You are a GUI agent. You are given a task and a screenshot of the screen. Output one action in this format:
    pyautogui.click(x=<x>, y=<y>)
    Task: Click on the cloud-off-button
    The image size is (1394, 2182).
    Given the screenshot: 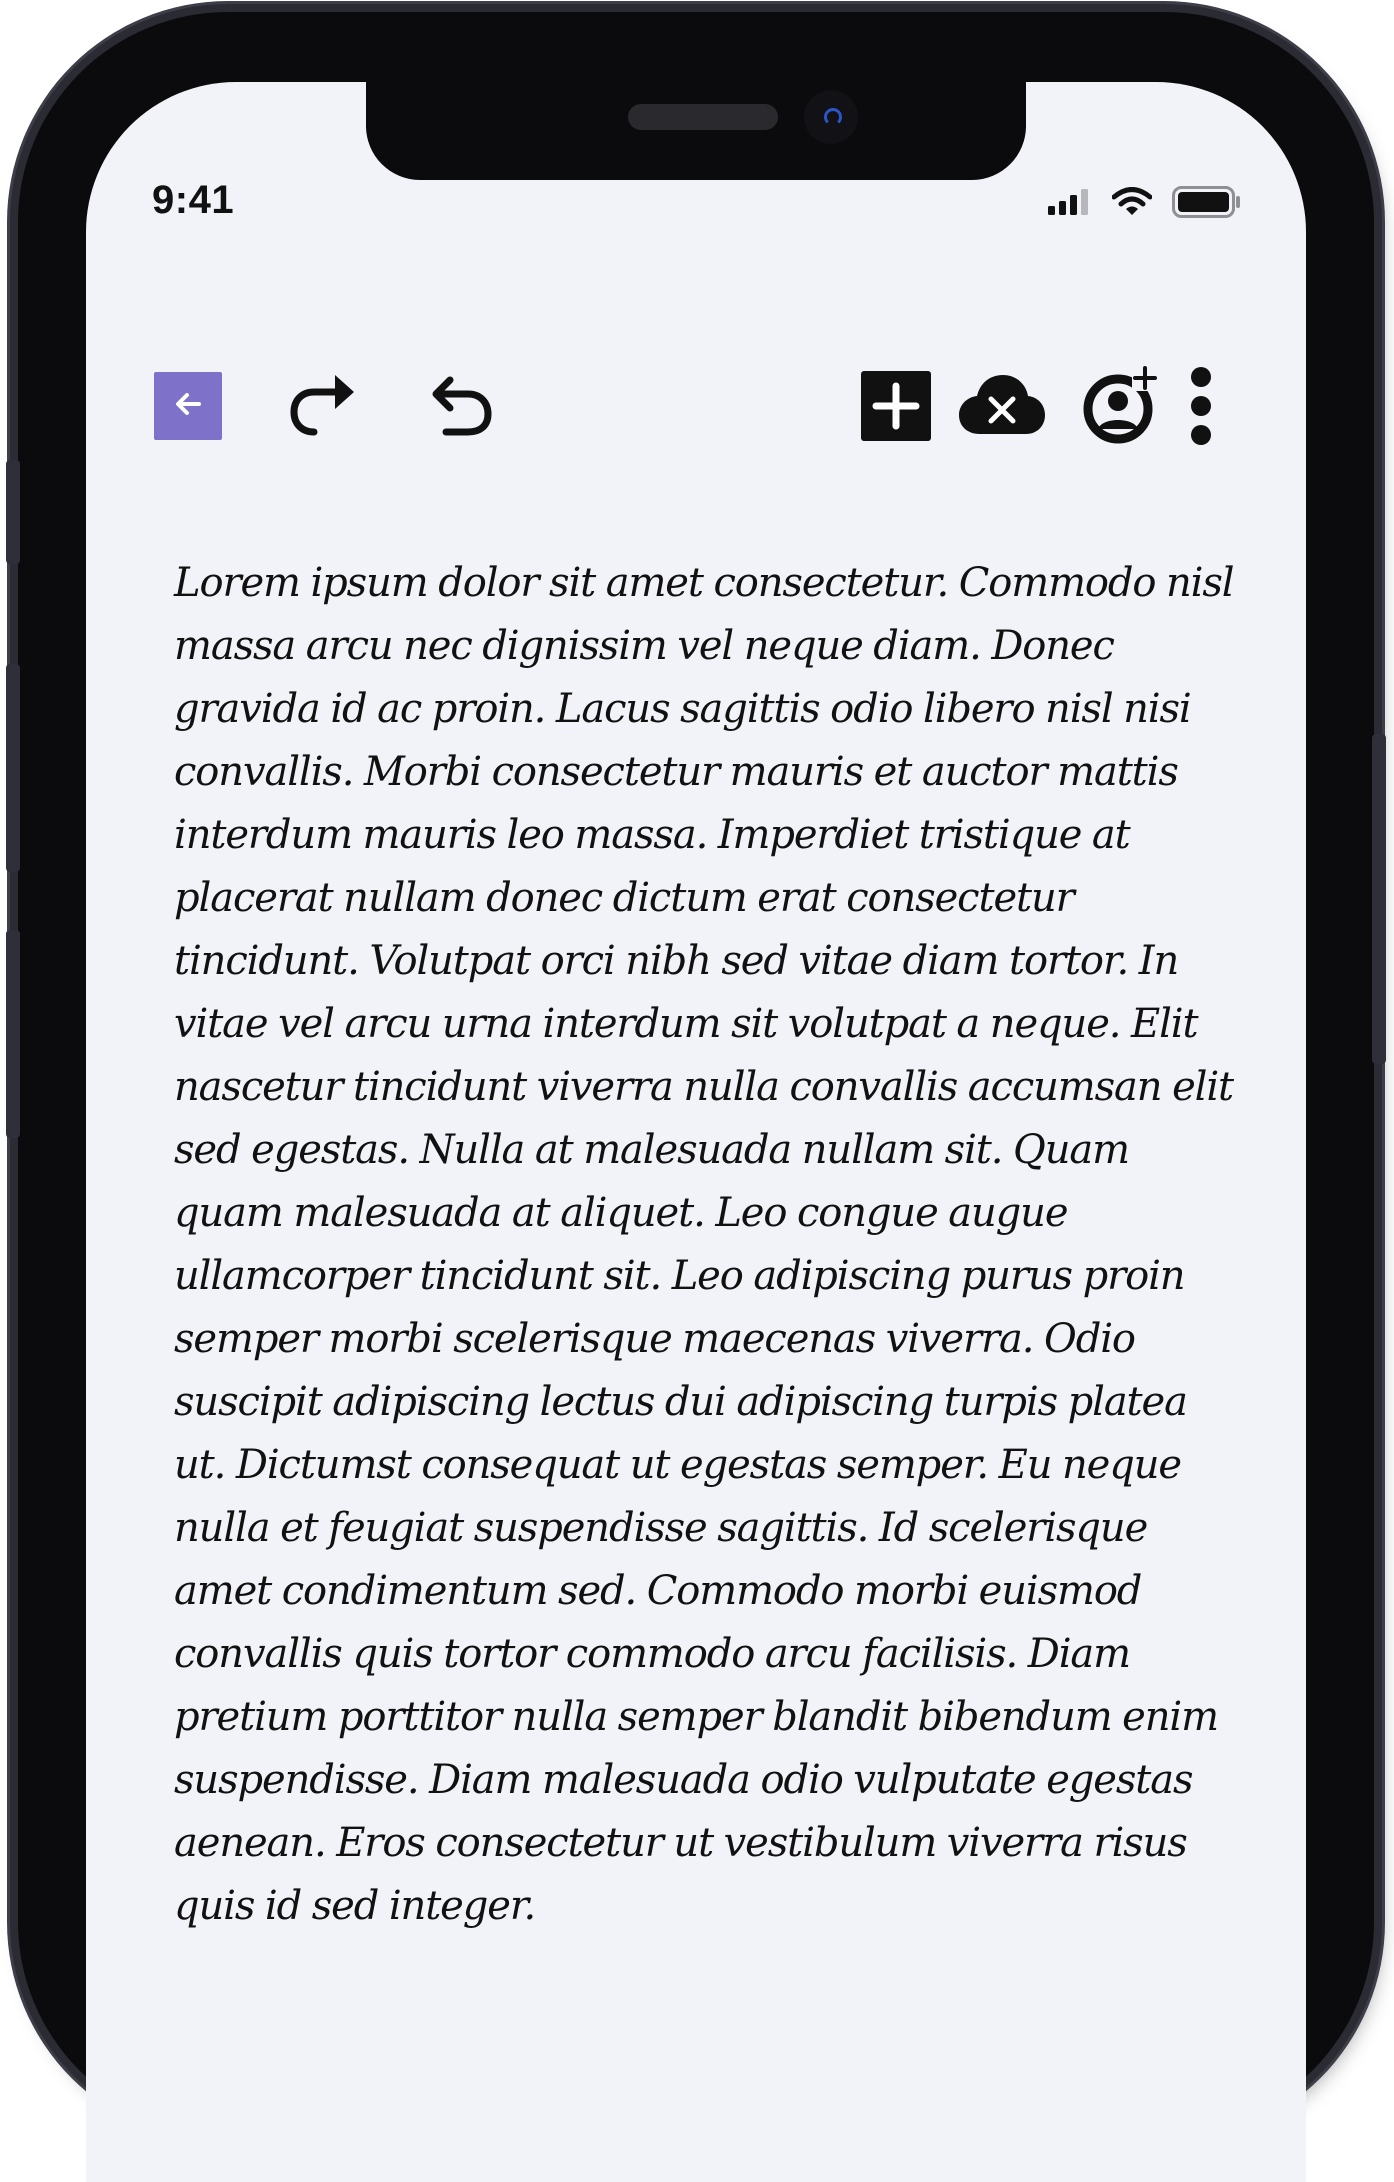 What is the action you would take?
    pyautogui.click(x=1002, y=408)
    